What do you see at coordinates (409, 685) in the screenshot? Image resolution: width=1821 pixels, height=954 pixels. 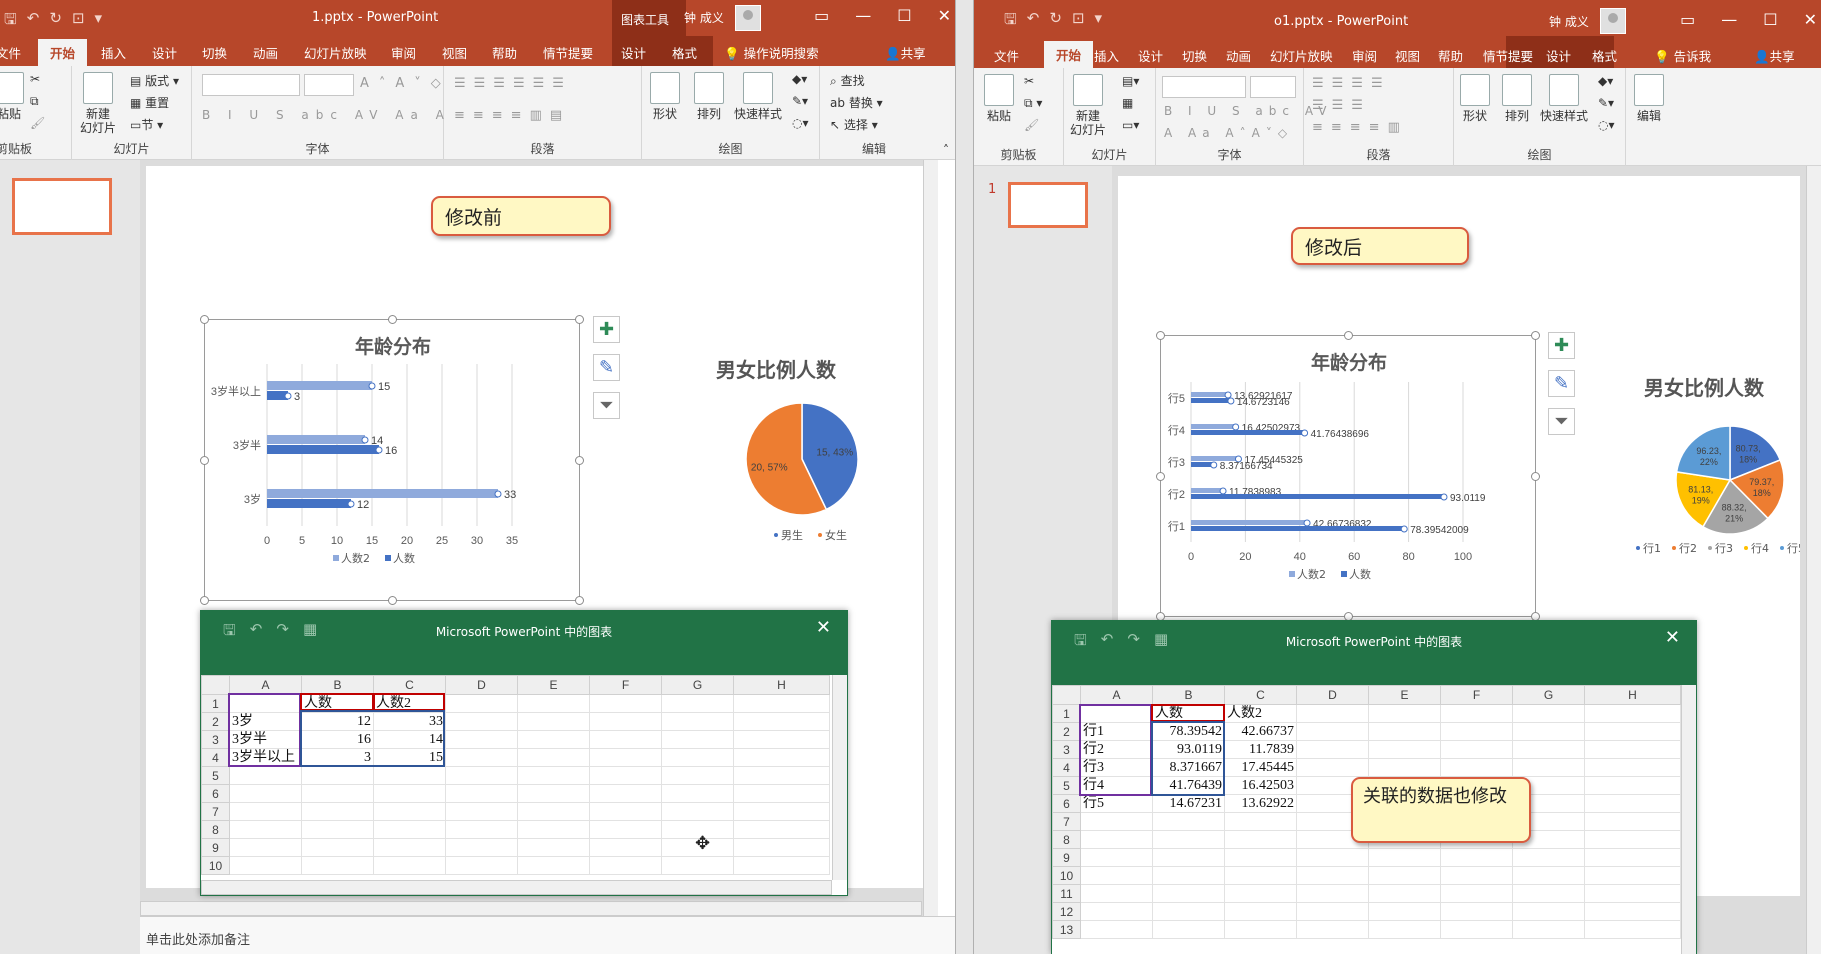 I see `column-header: C` at bounding box center [409, 685].